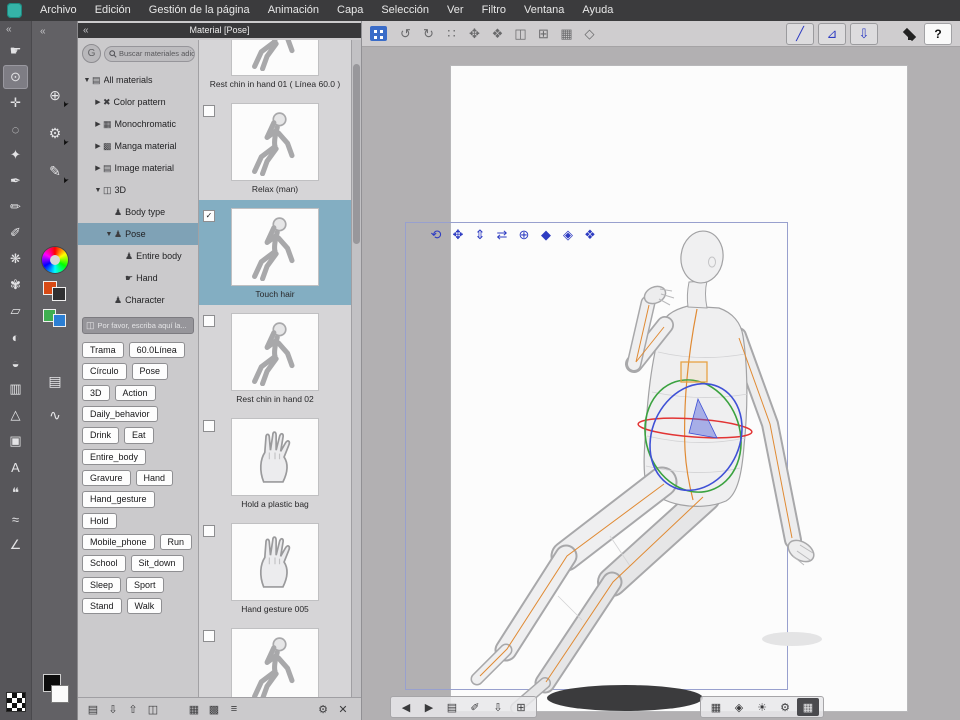  What do you see at coordinates (356, 154) in the screenshot?
I see `scrollbar-thumb` at bounding box center [356, 154].